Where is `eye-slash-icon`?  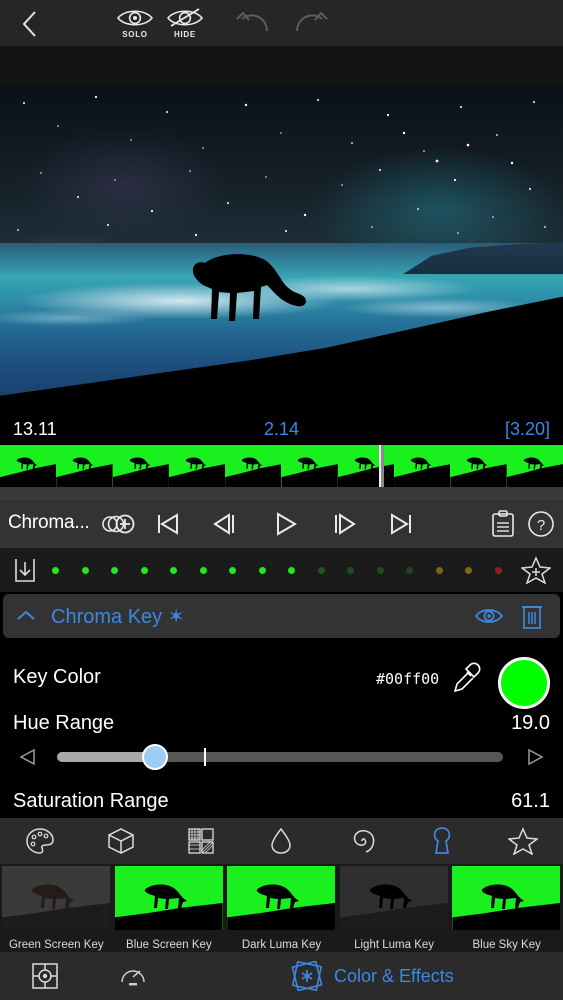
eye-slash-icon is located at coordinates (185, 17).